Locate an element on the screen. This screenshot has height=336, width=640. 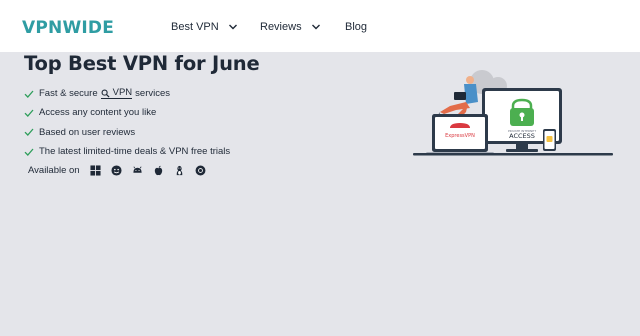
site-logo: VPNWIDE is located at coordinates (68, 28).